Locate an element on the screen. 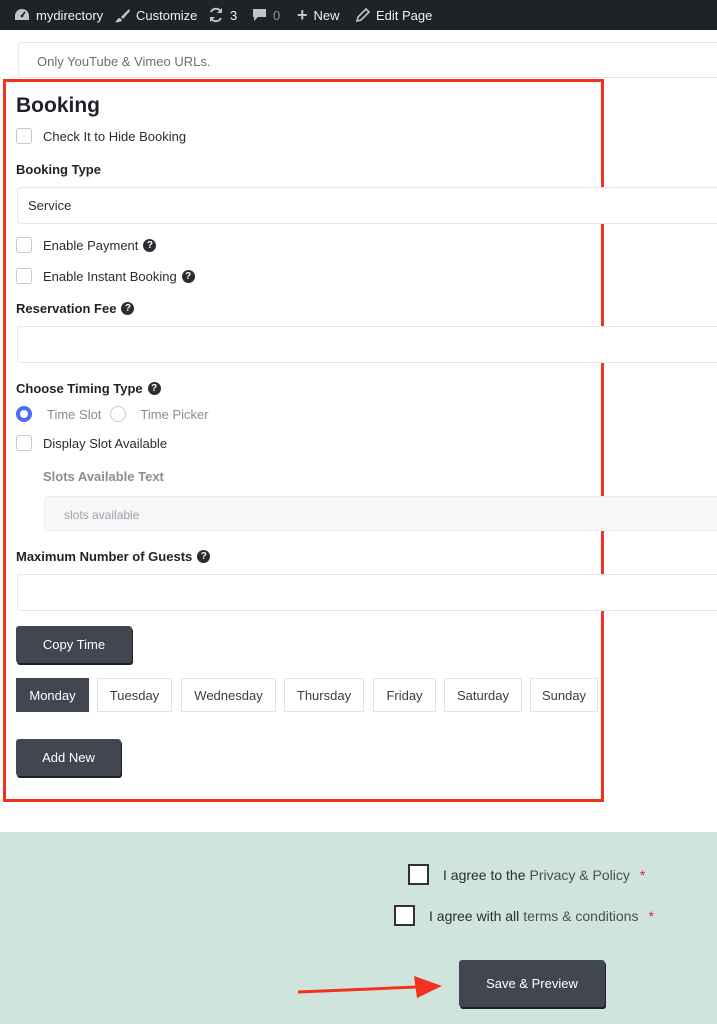  terms-prefix: I agree with all is located at coordinates (474, 915).